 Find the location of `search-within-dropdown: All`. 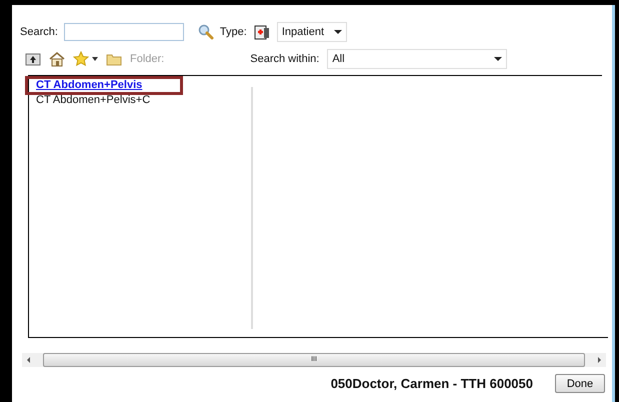

search-within-dropdown: All is located at coordinates (417, 59).